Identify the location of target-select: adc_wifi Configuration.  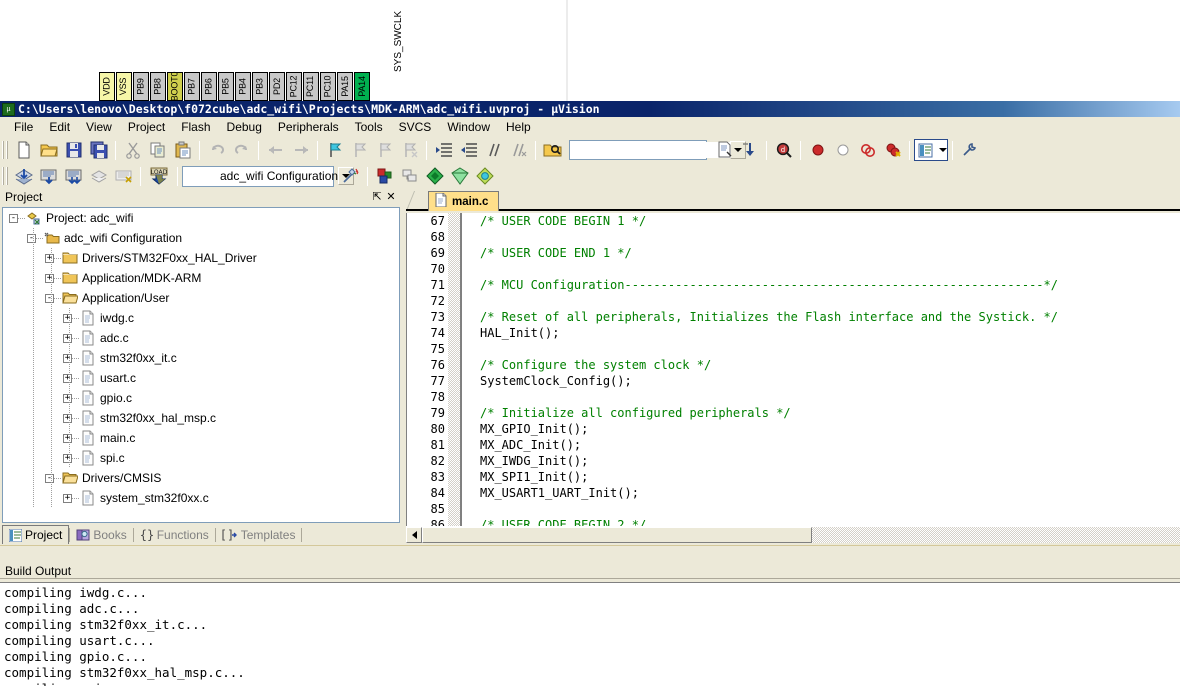
(268, 176).